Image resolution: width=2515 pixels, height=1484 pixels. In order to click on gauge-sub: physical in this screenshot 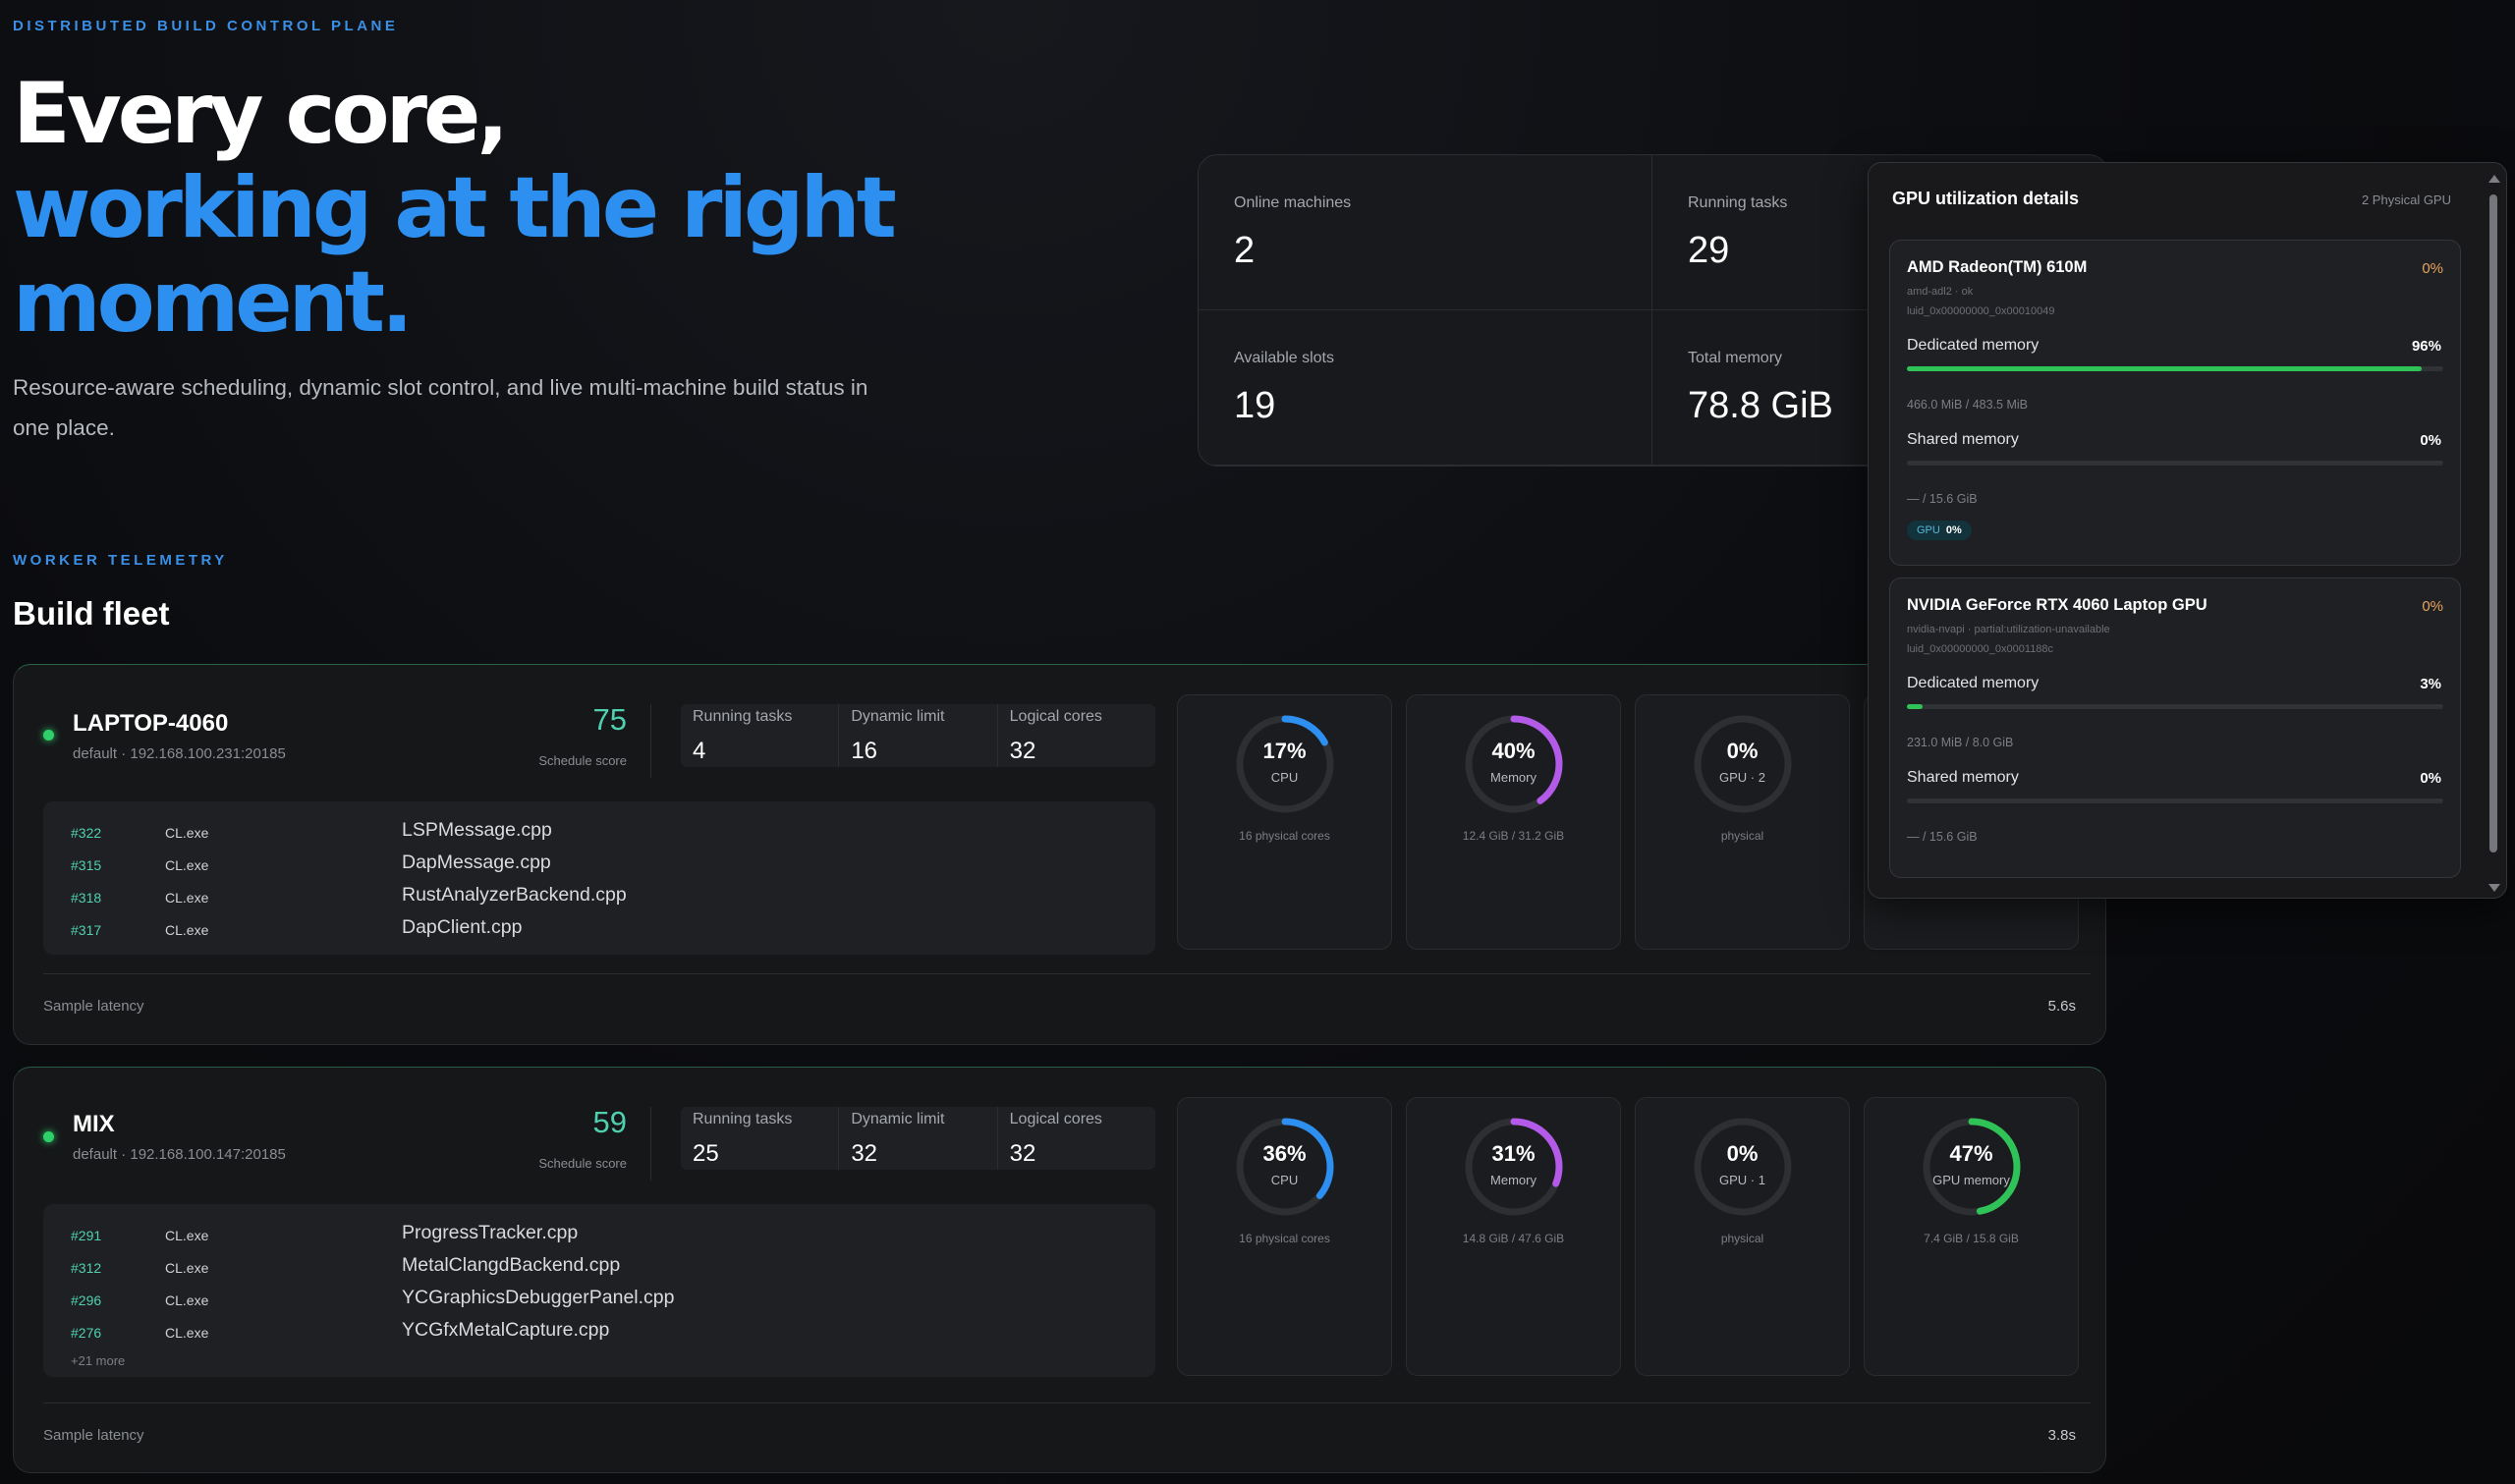, I will do `click(1742, 1238)`.